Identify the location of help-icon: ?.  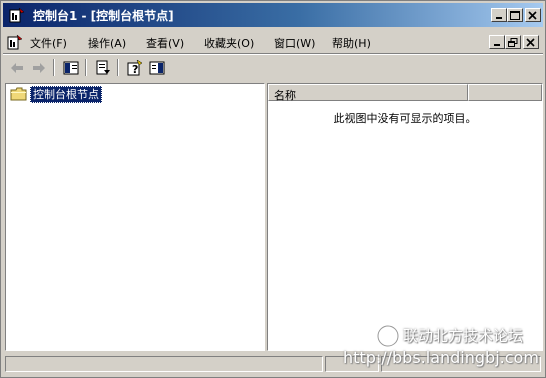
(135, 68).